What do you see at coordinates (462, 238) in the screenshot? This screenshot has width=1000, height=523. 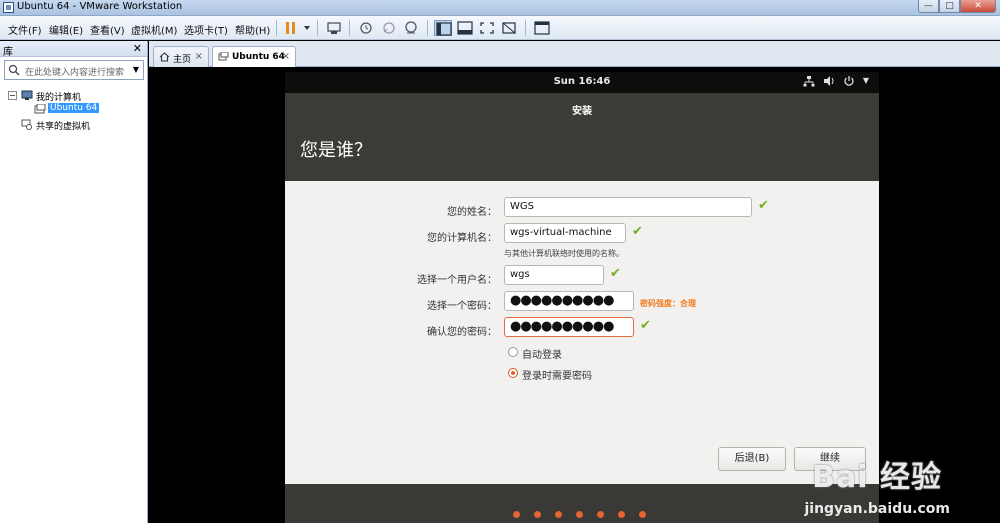 I see `computer-name-label: 您的计算机名：` at bounding box center [462, 238].